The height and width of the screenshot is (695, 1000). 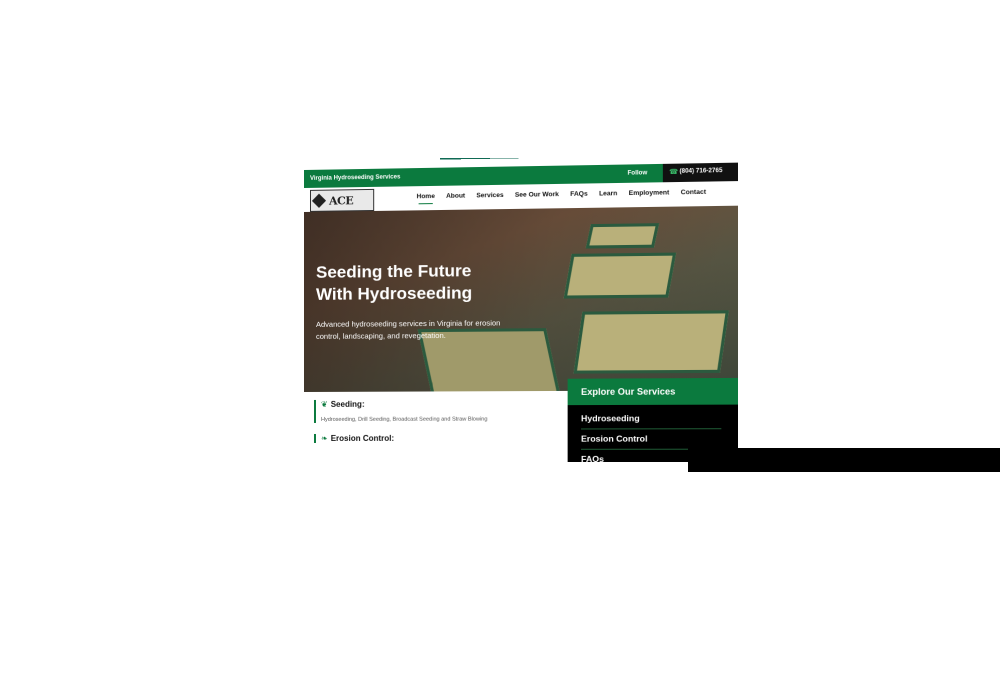 What do you see at coordinates (628, 391) in the screenshot?
I see `services-panel-title: Explore Our Services` at bounding box center [628, 391].